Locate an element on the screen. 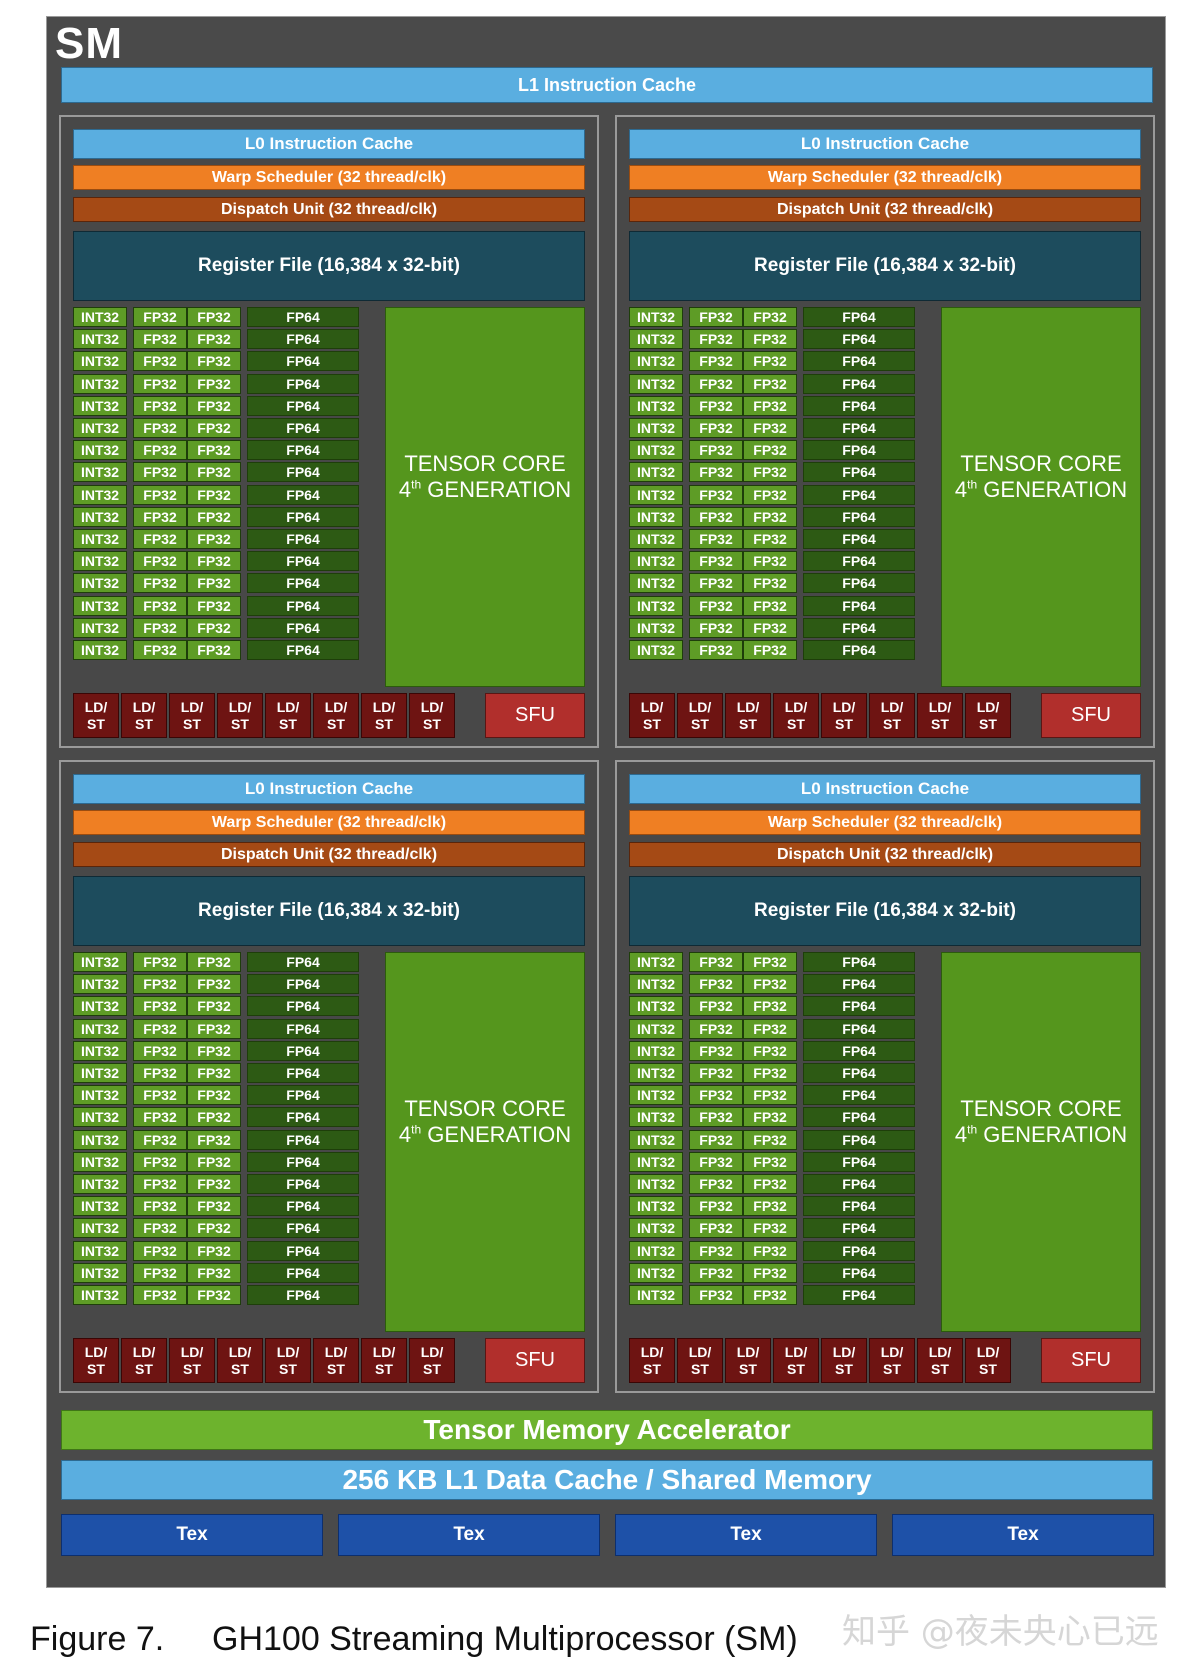 Image resolution: width=1190 pixels, height=1672 pixels. tensor-core: TENSOR CORE 4th GENERATION is located at coordinates (1041, 1142).